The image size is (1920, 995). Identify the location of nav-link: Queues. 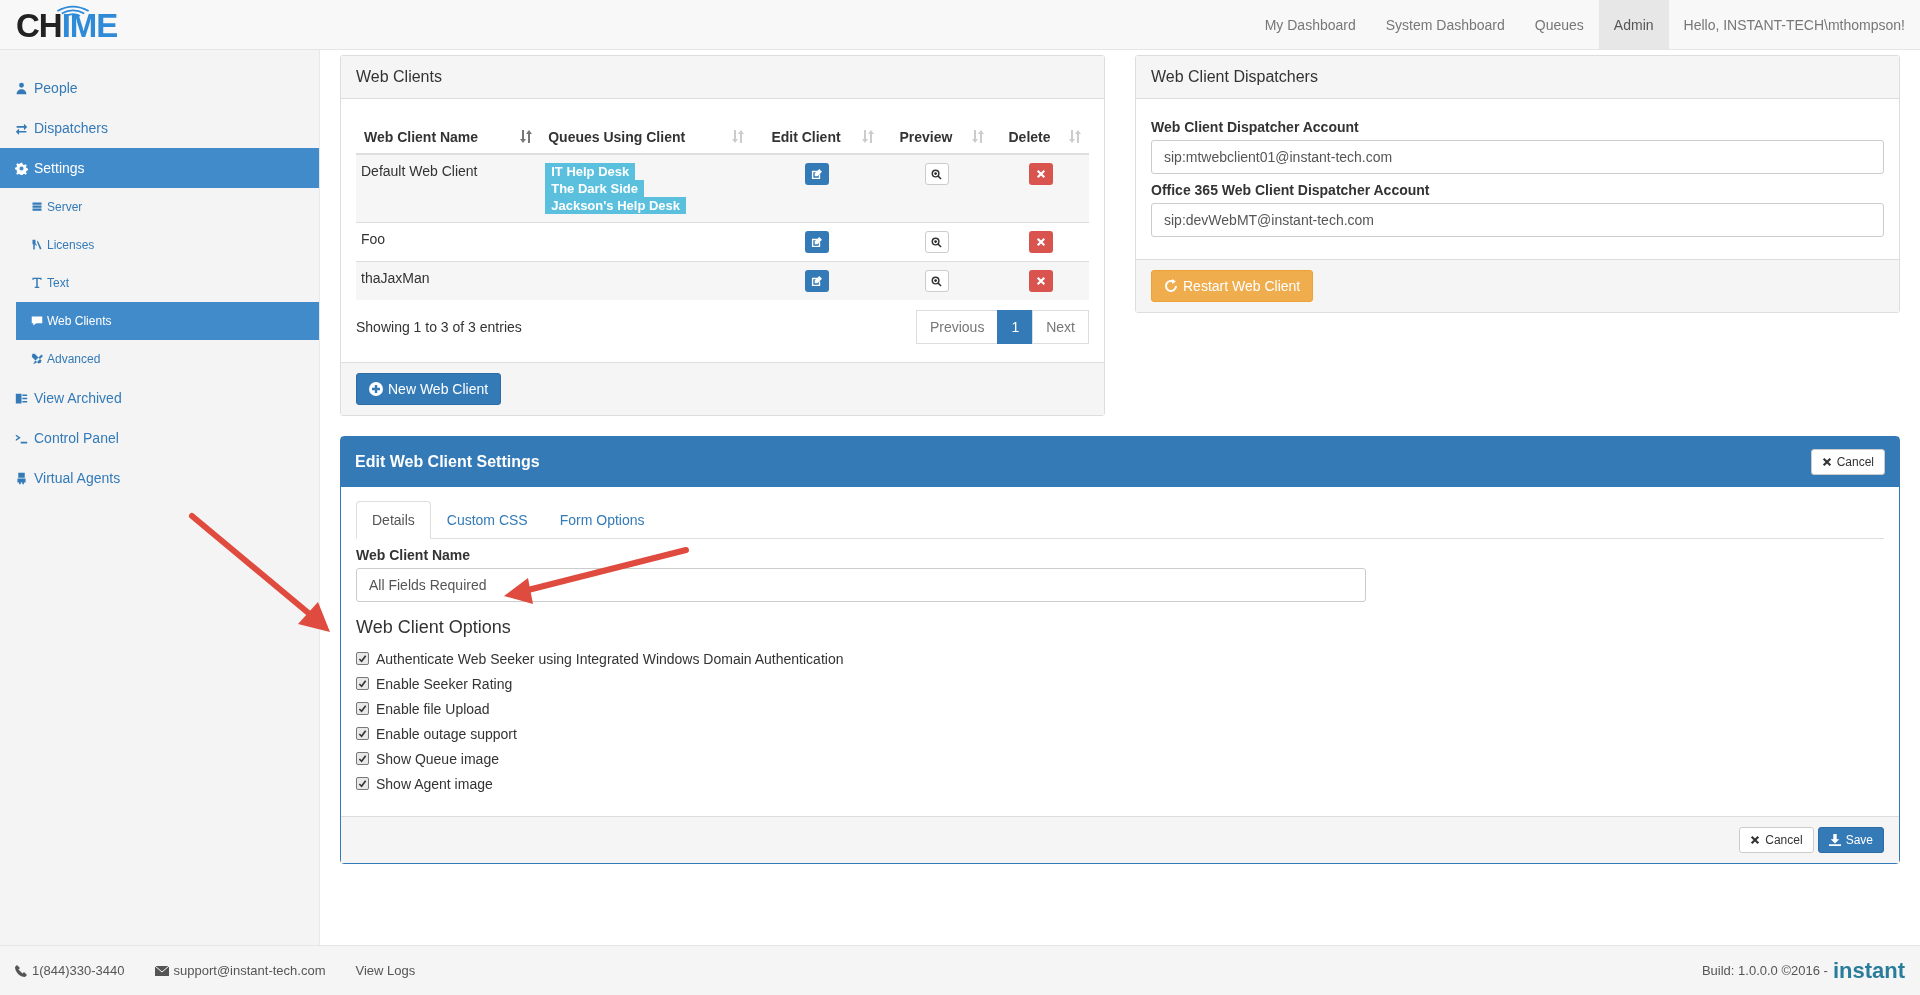
(1559, 24).